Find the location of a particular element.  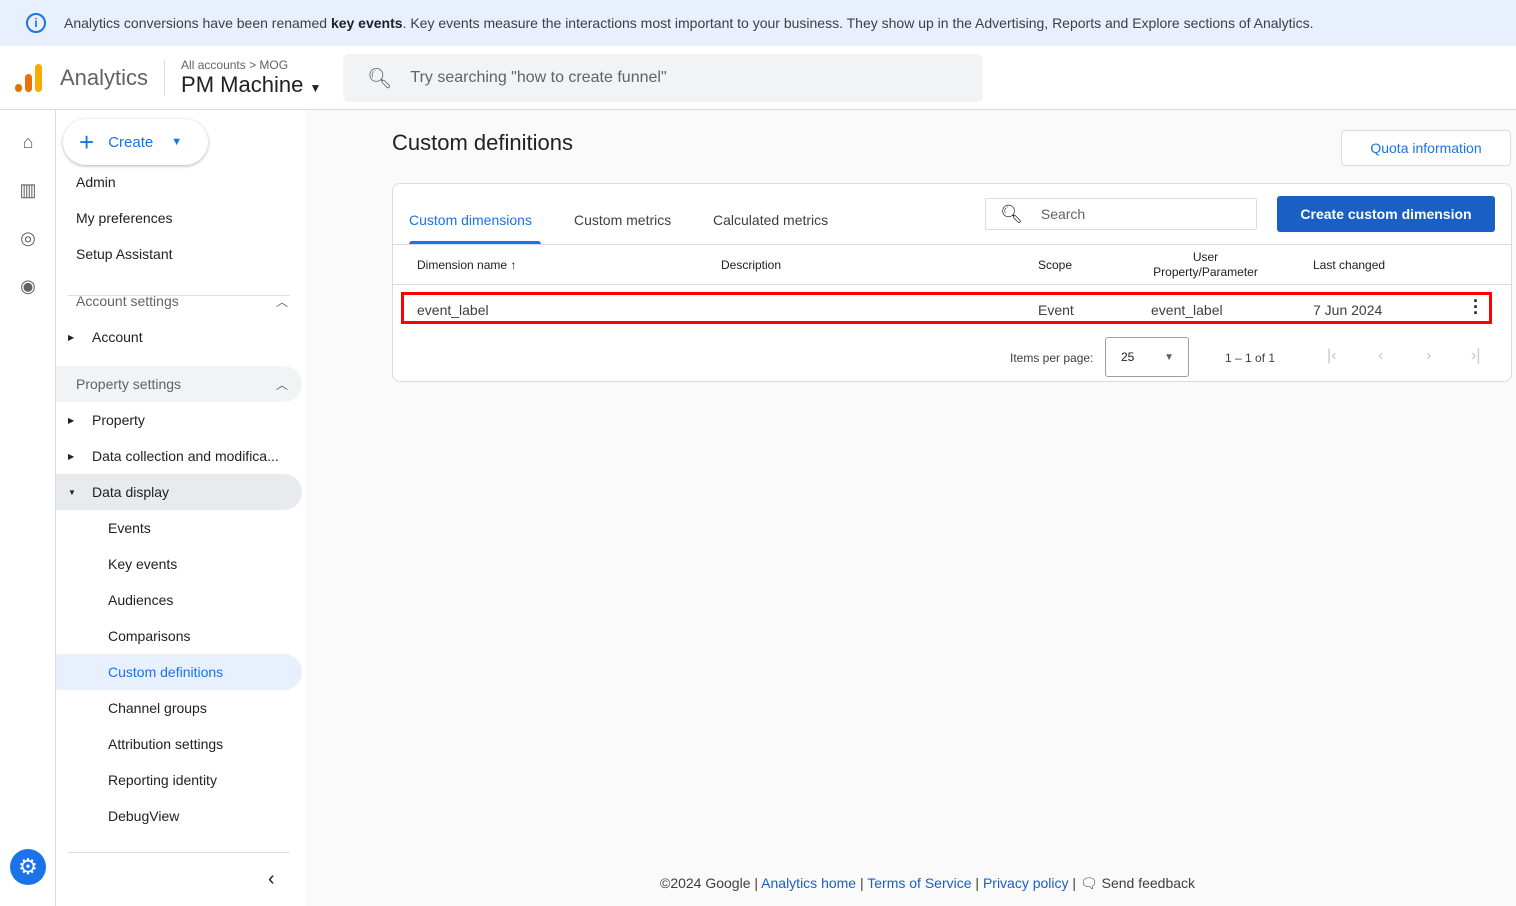

chevron-up-icon: ︿ is located at coordinates (281, 384).